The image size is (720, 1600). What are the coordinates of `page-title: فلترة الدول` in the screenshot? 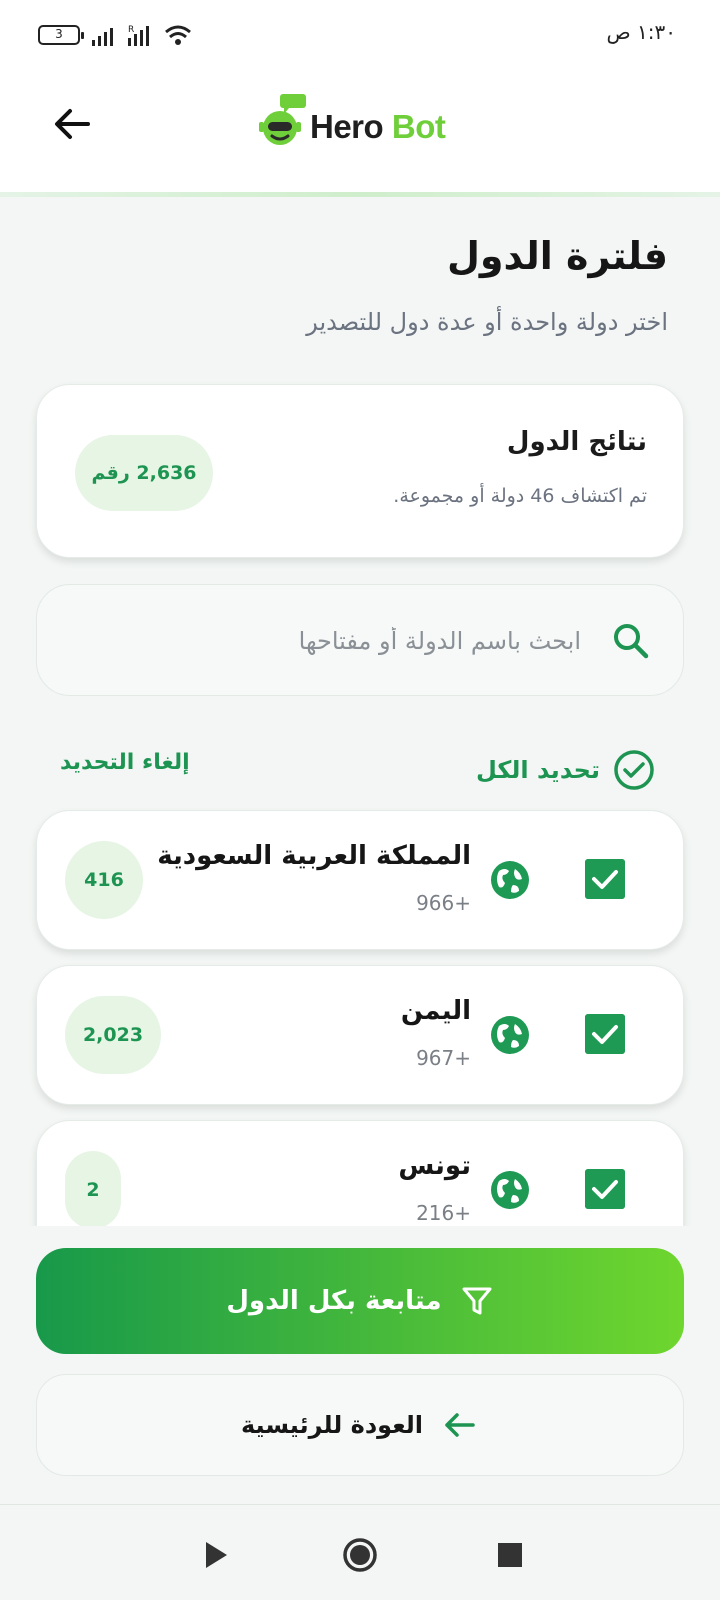 It's located at (557, 256).